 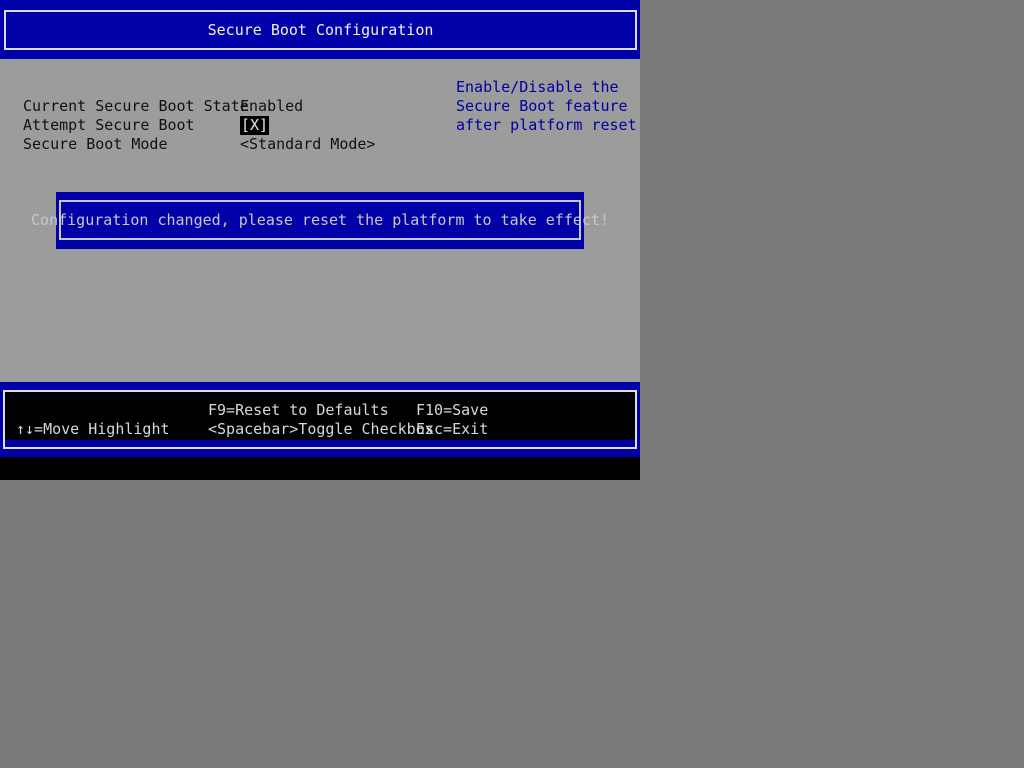 What do you see at coordinates (452, 429) in the screenshot?
I see `exit-key: Esc=Exit` at bounding box center [452, 429].